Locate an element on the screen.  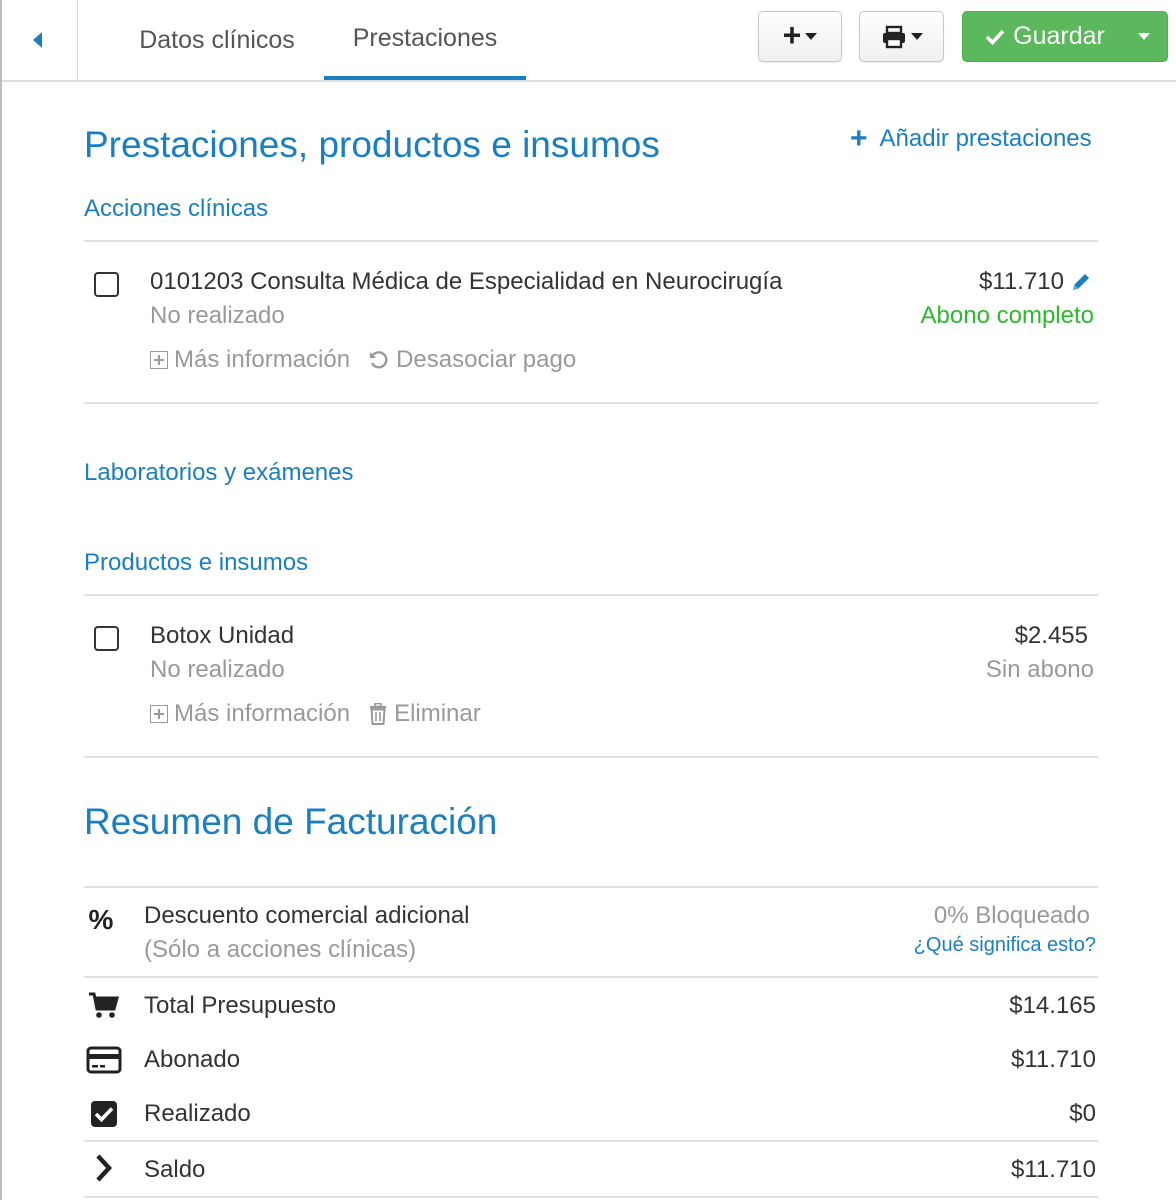
add-dropdown-button: + is located at coordinates (800, 36).